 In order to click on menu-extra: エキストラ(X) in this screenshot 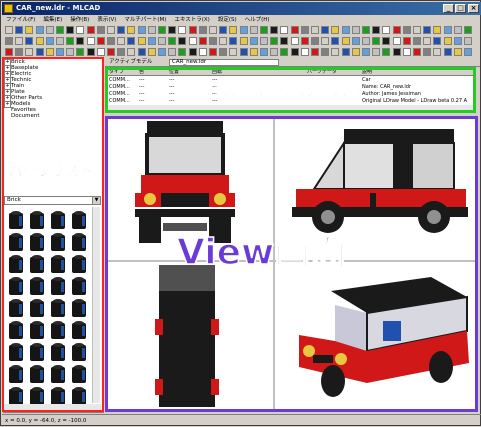, I will do `click(191, 20)`.